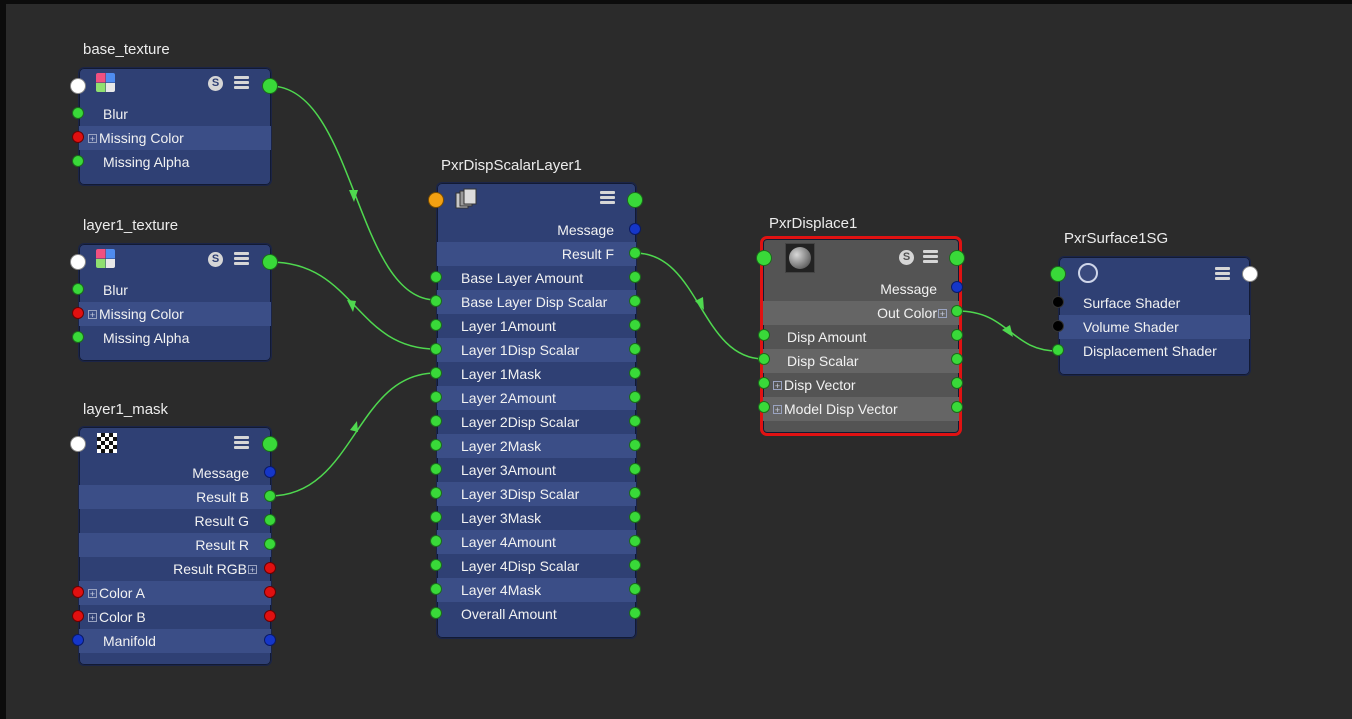 Image resolution: width=1352 pixels, height=719 pixels. I want to click on attr-row: Result G, so click(175, 521).